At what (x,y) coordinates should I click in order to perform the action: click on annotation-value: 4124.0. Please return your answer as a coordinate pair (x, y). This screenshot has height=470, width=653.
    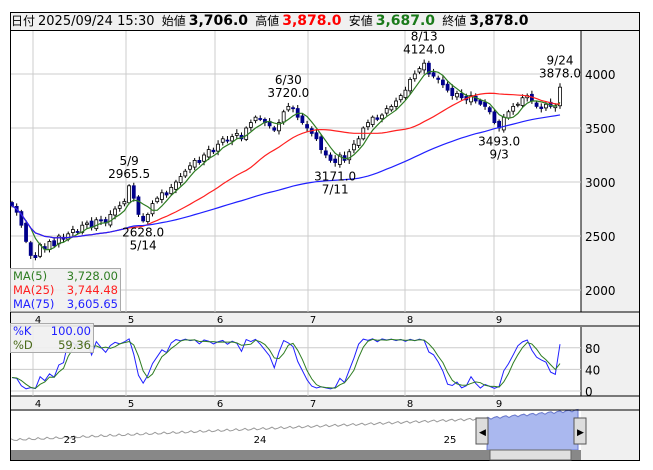
    Looking at the image, I should click on (424, 50).